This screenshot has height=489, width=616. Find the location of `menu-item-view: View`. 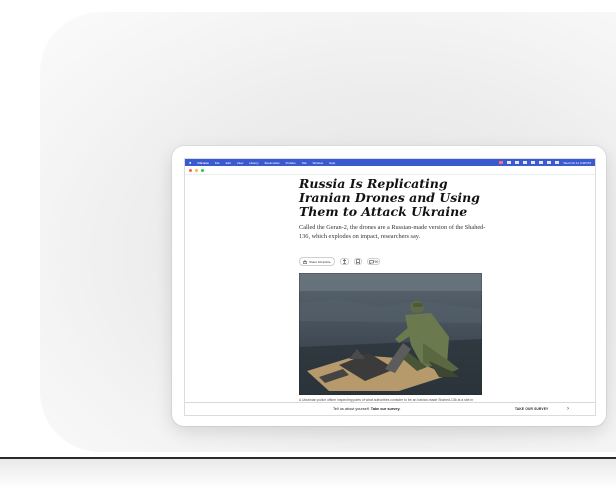

menu-item-view: View is located at coordinates (240, 163).